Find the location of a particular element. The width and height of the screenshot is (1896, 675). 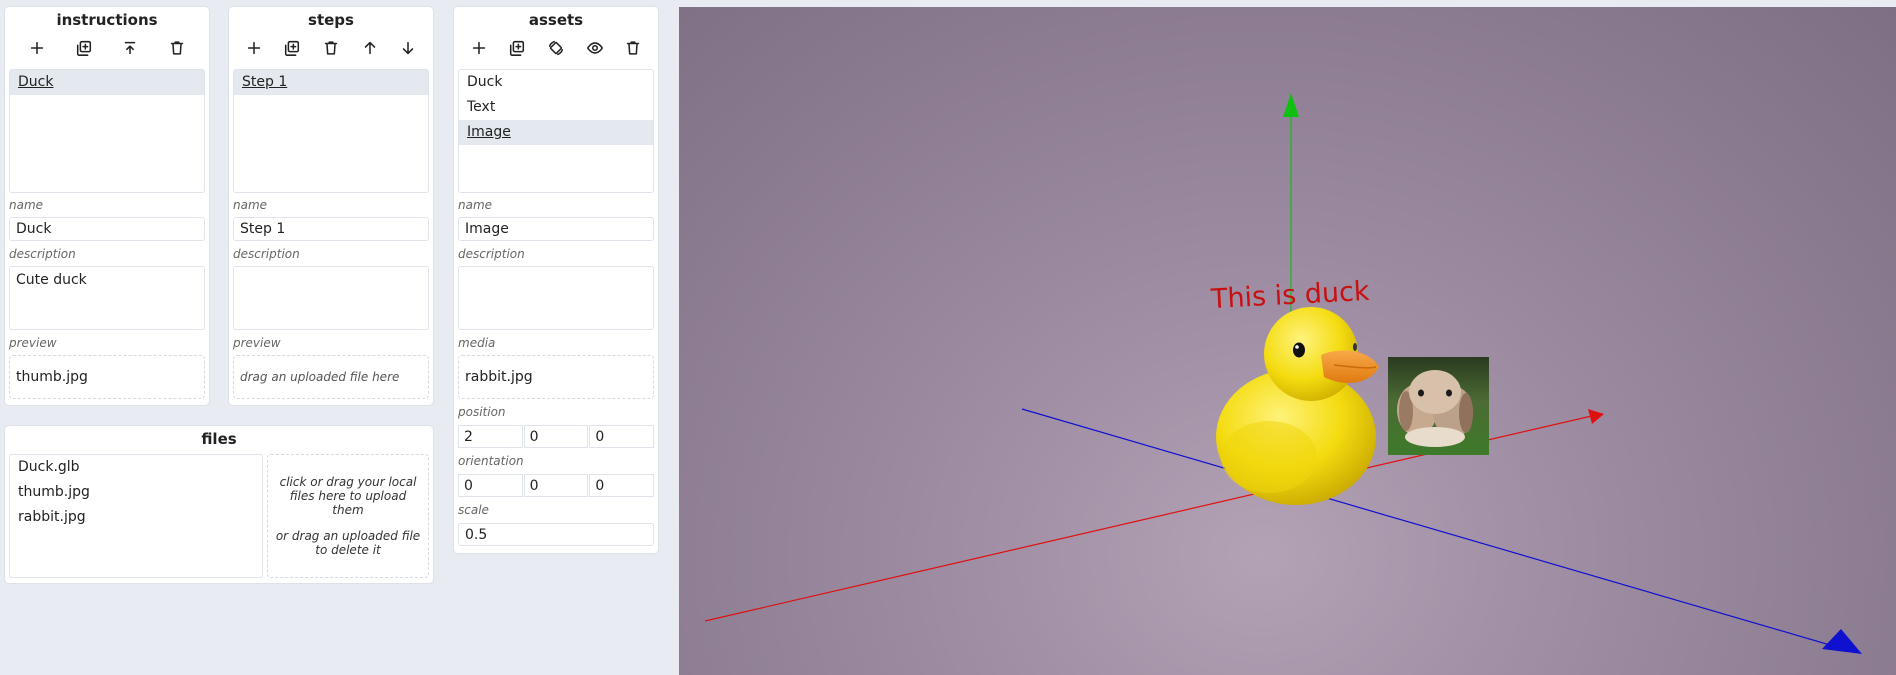

asset-position-fields: 2 0 0 is located at coordinates (556, 436).